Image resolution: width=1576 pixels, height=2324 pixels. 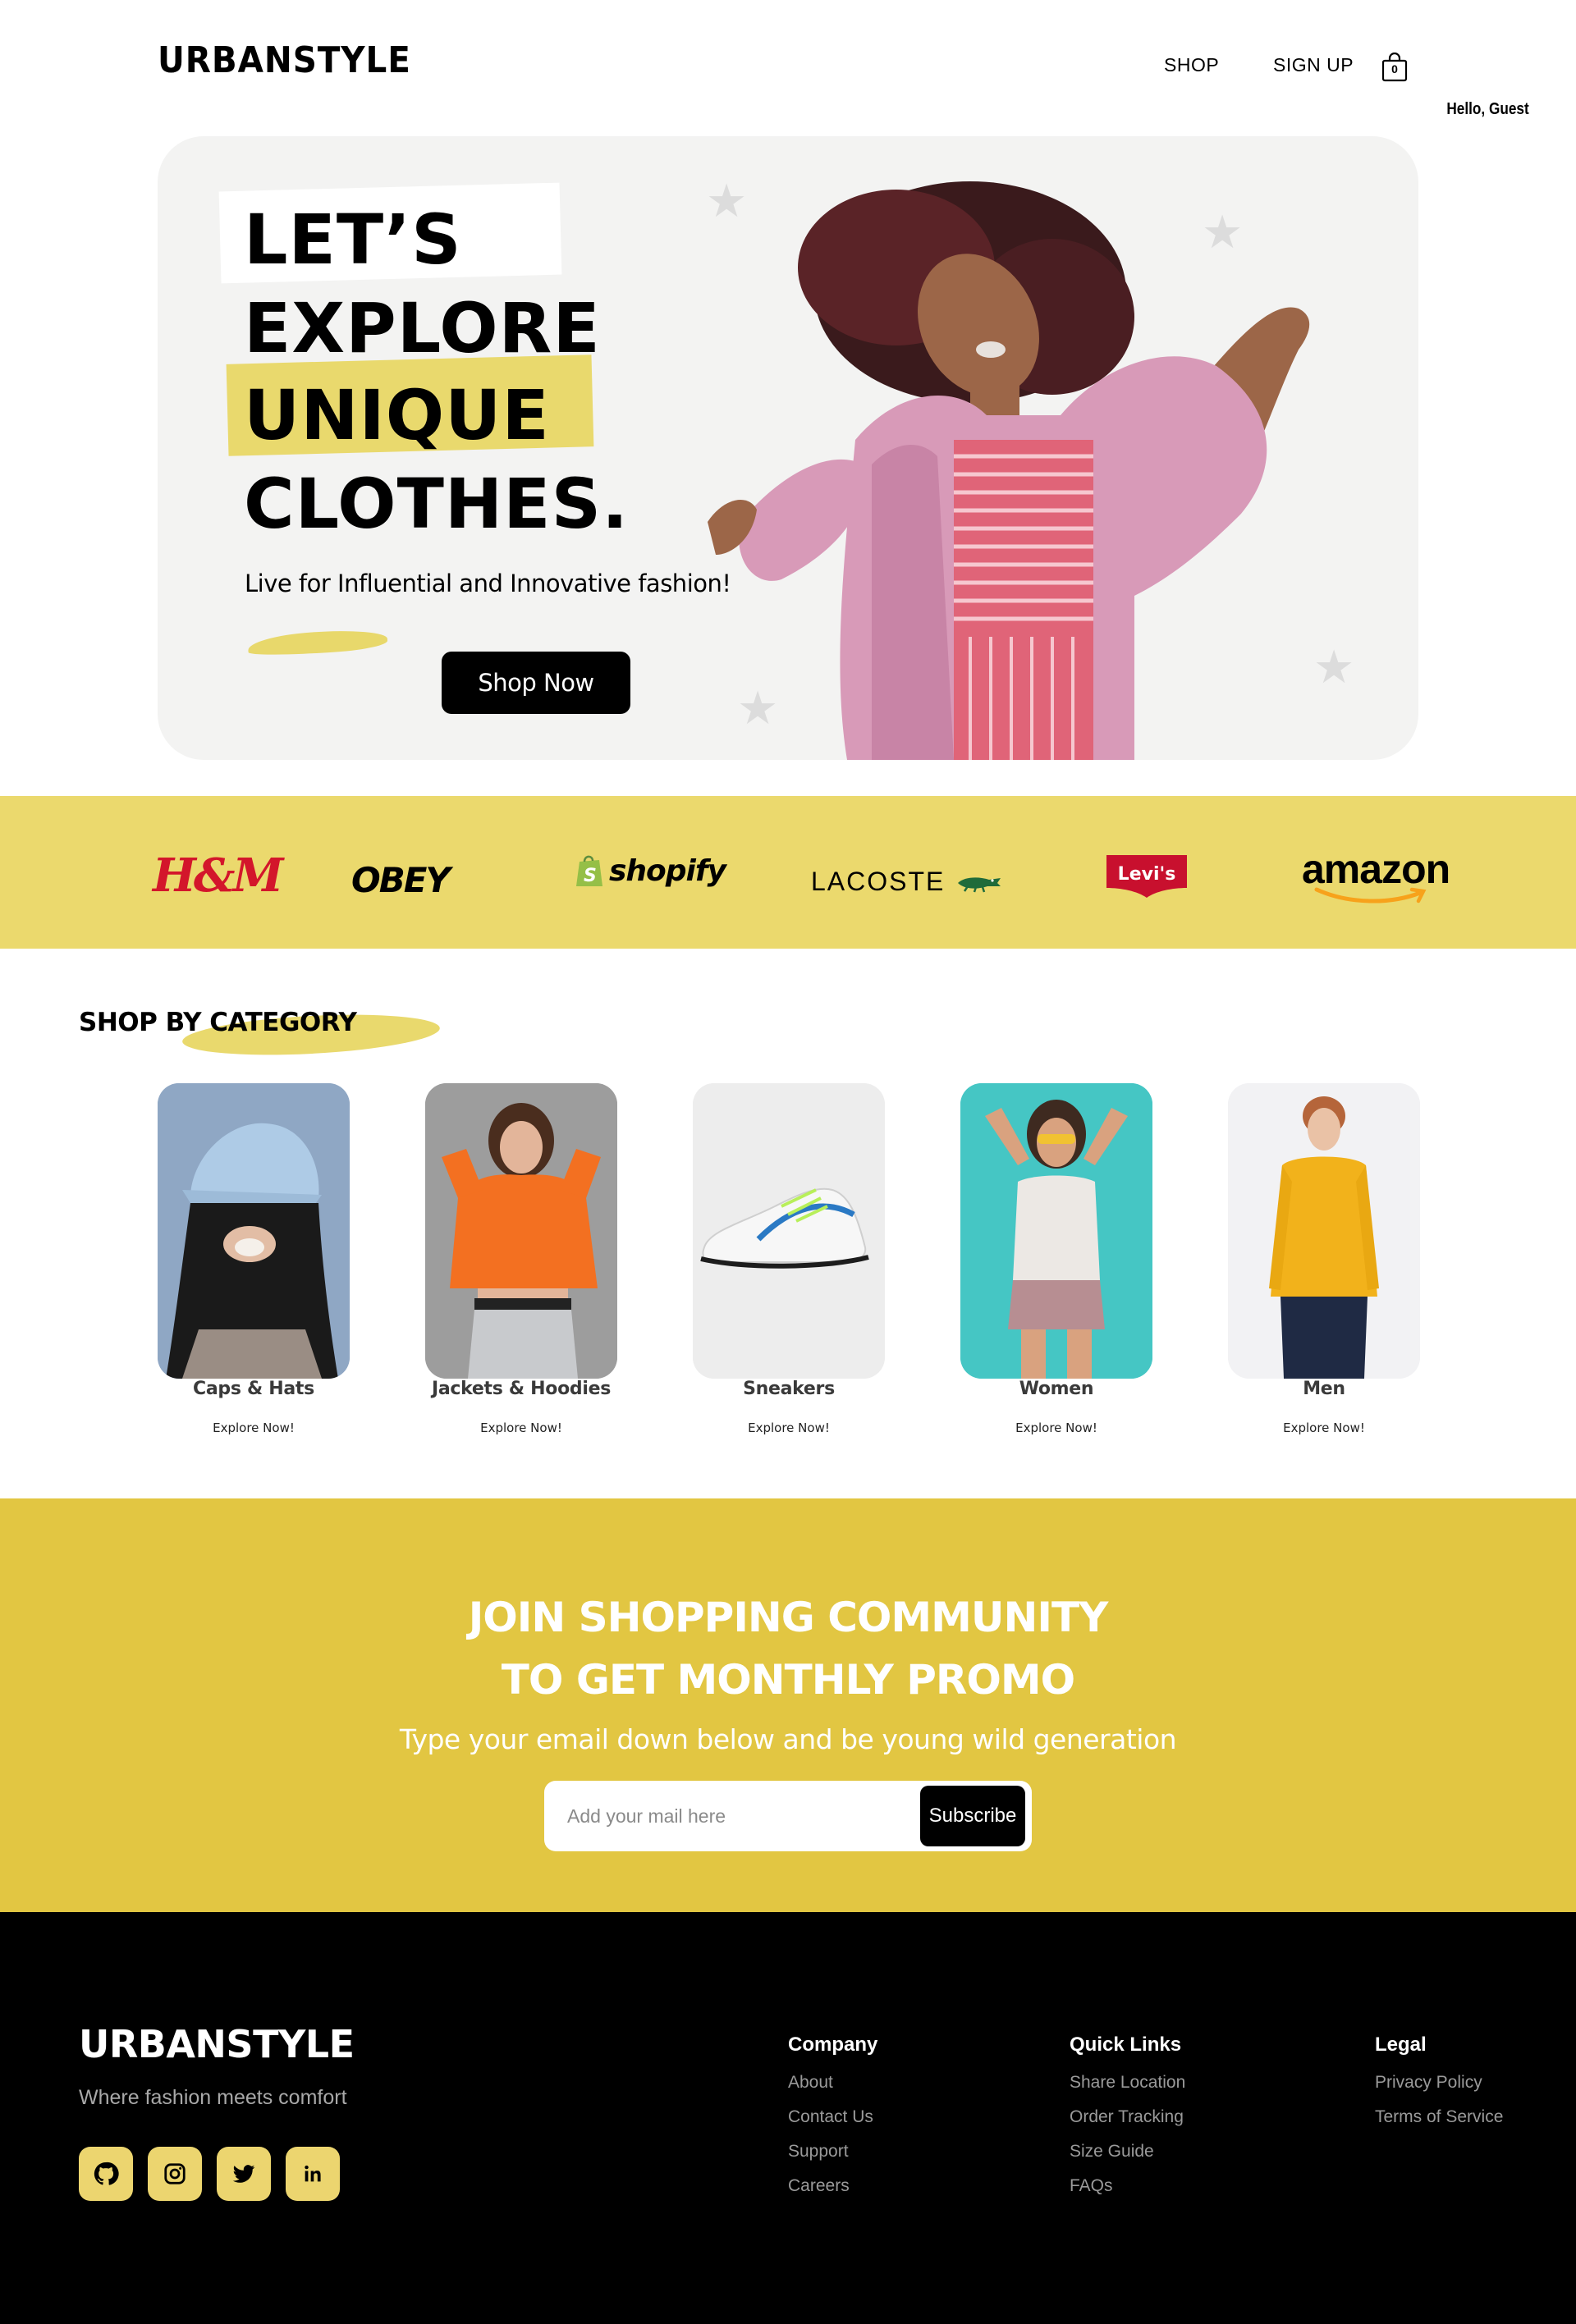 I want to click on brand-logo-amazon: amazon, so click(x=1376, y=874).